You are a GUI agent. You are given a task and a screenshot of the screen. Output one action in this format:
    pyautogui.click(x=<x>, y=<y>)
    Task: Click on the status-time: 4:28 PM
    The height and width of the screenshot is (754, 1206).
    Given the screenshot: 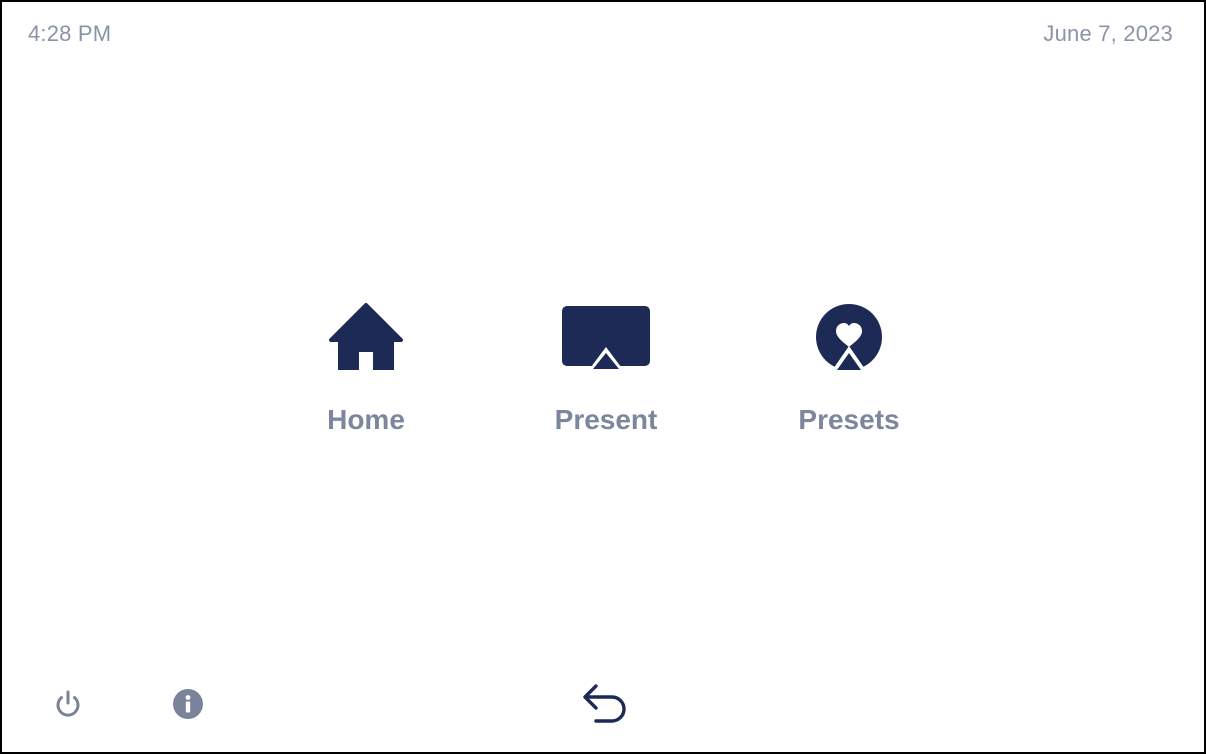 What is the action you would take?
    pyautogui.click(x=70, y=33)
    